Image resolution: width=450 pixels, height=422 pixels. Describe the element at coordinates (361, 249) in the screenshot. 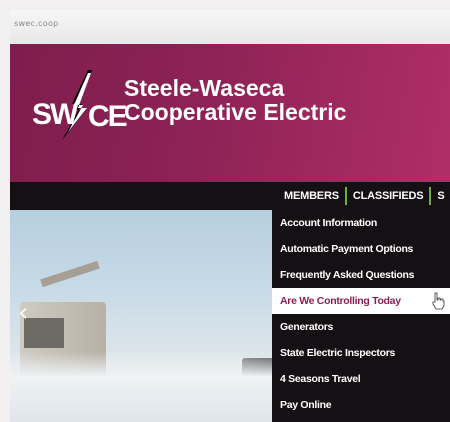

I see `menu-item-automatic-payment-options: Automatic Payment Options` at that location.